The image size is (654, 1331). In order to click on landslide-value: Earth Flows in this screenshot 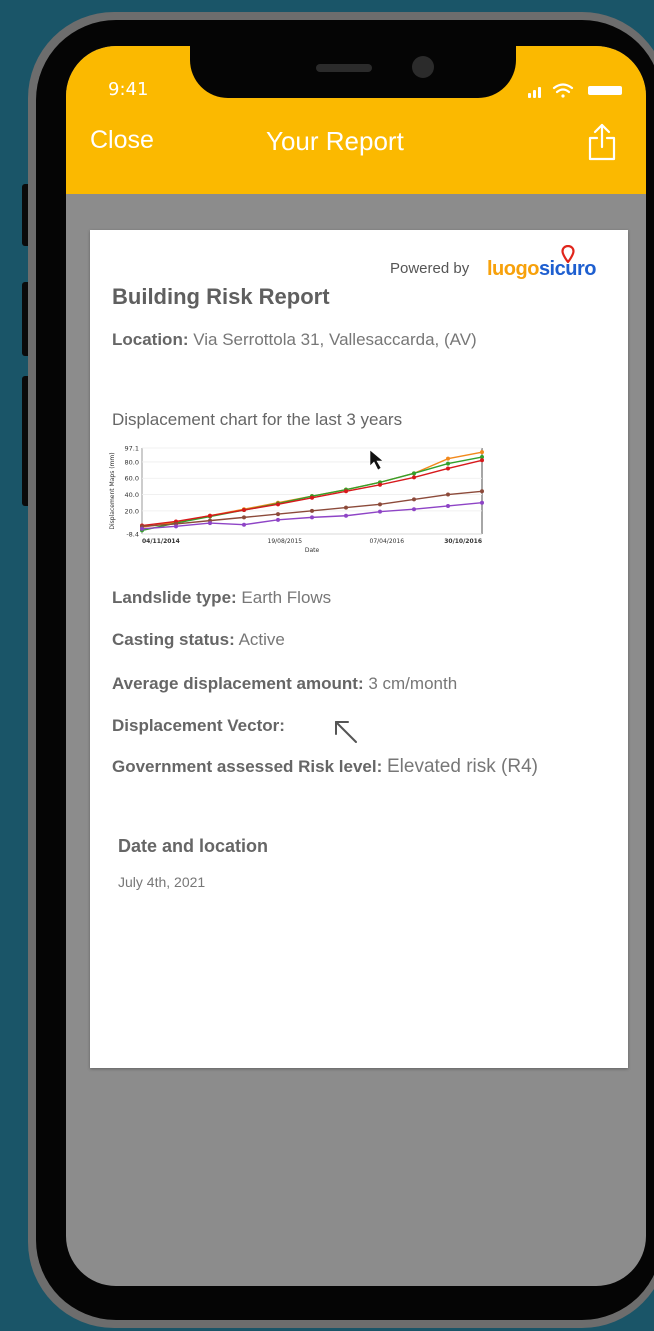, I will do `click(286, 597)`.